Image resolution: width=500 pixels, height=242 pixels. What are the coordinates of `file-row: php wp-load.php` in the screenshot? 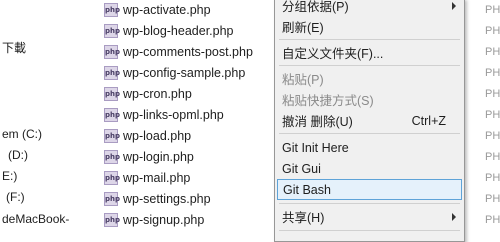 It's located at (147, 135).